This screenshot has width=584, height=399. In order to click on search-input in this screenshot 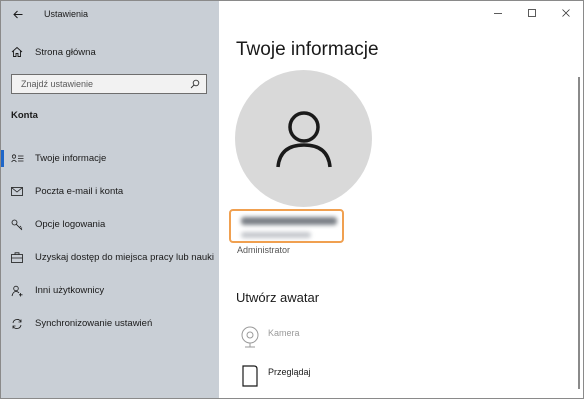, I will do `click(101, 84)`.